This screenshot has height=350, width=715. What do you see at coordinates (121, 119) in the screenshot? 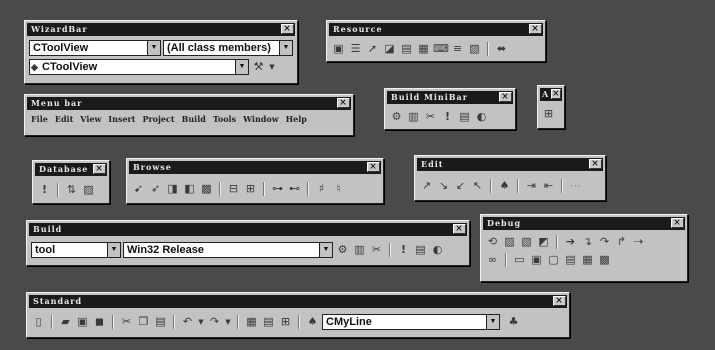
I see `menu-item-insert: Insert` at bounding box center [121, 119].